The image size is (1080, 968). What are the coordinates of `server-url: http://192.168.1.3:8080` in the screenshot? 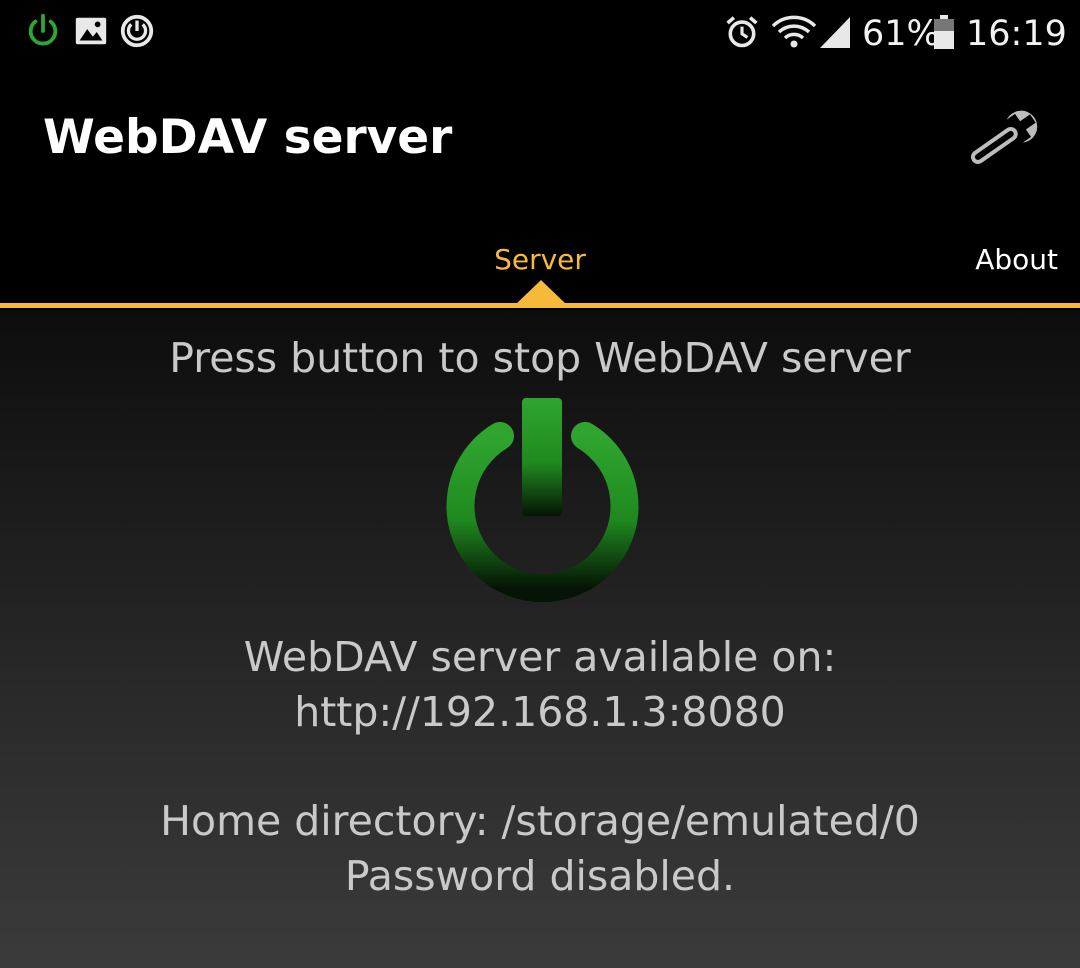 It's located at (540, 712).